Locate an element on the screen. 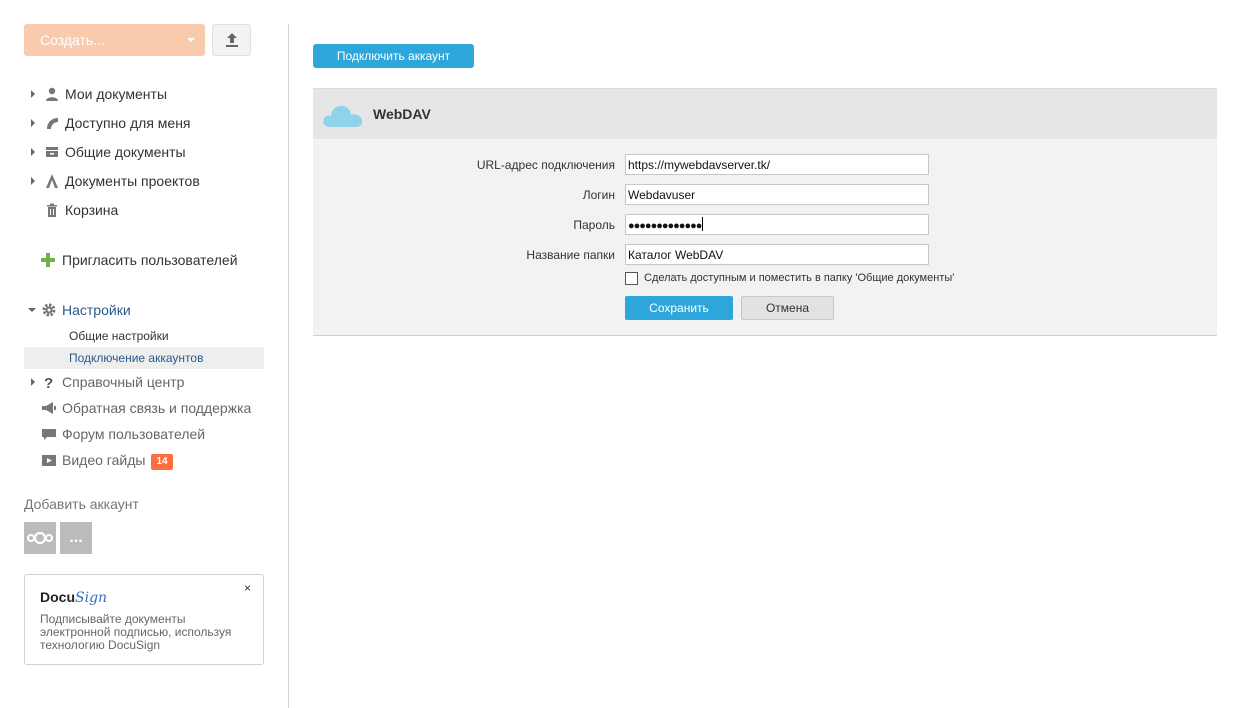 This screenshot has width=1240, height=708. password-dots: ●●●●●●●●●●●●● is located at coordinates (665, 226).